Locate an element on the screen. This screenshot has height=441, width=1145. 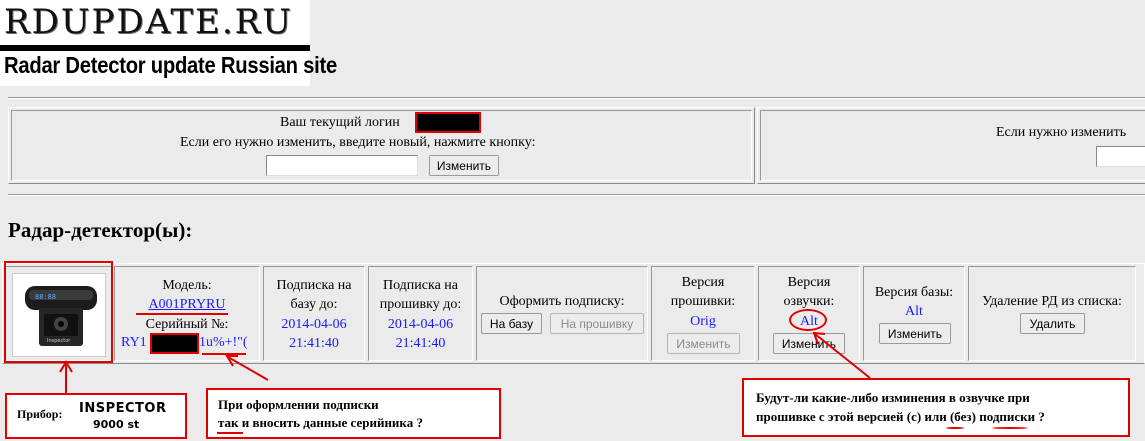
serial-callout-line-1: При оформлении подписки is located at coordinates (298, 404).